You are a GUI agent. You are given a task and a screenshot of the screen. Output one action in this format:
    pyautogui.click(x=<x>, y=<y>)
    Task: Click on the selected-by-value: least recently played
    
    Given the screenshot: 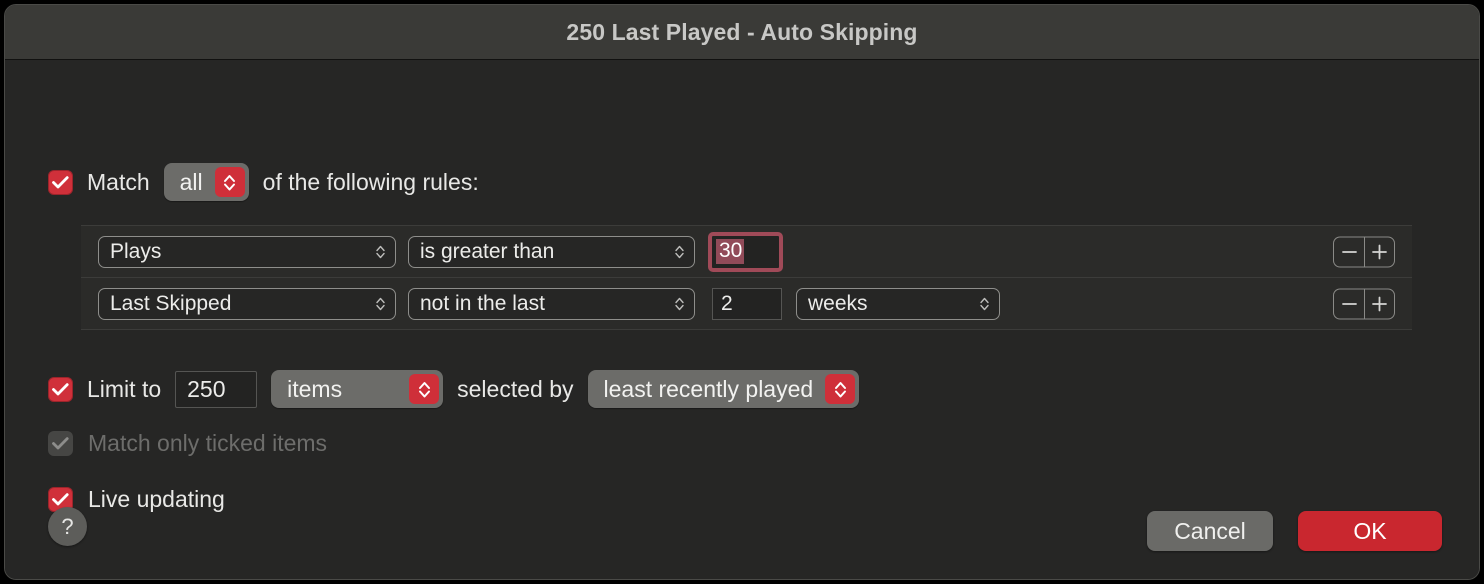 What is the action you would take?
    pyautogui.click(x=708, y=388)
    